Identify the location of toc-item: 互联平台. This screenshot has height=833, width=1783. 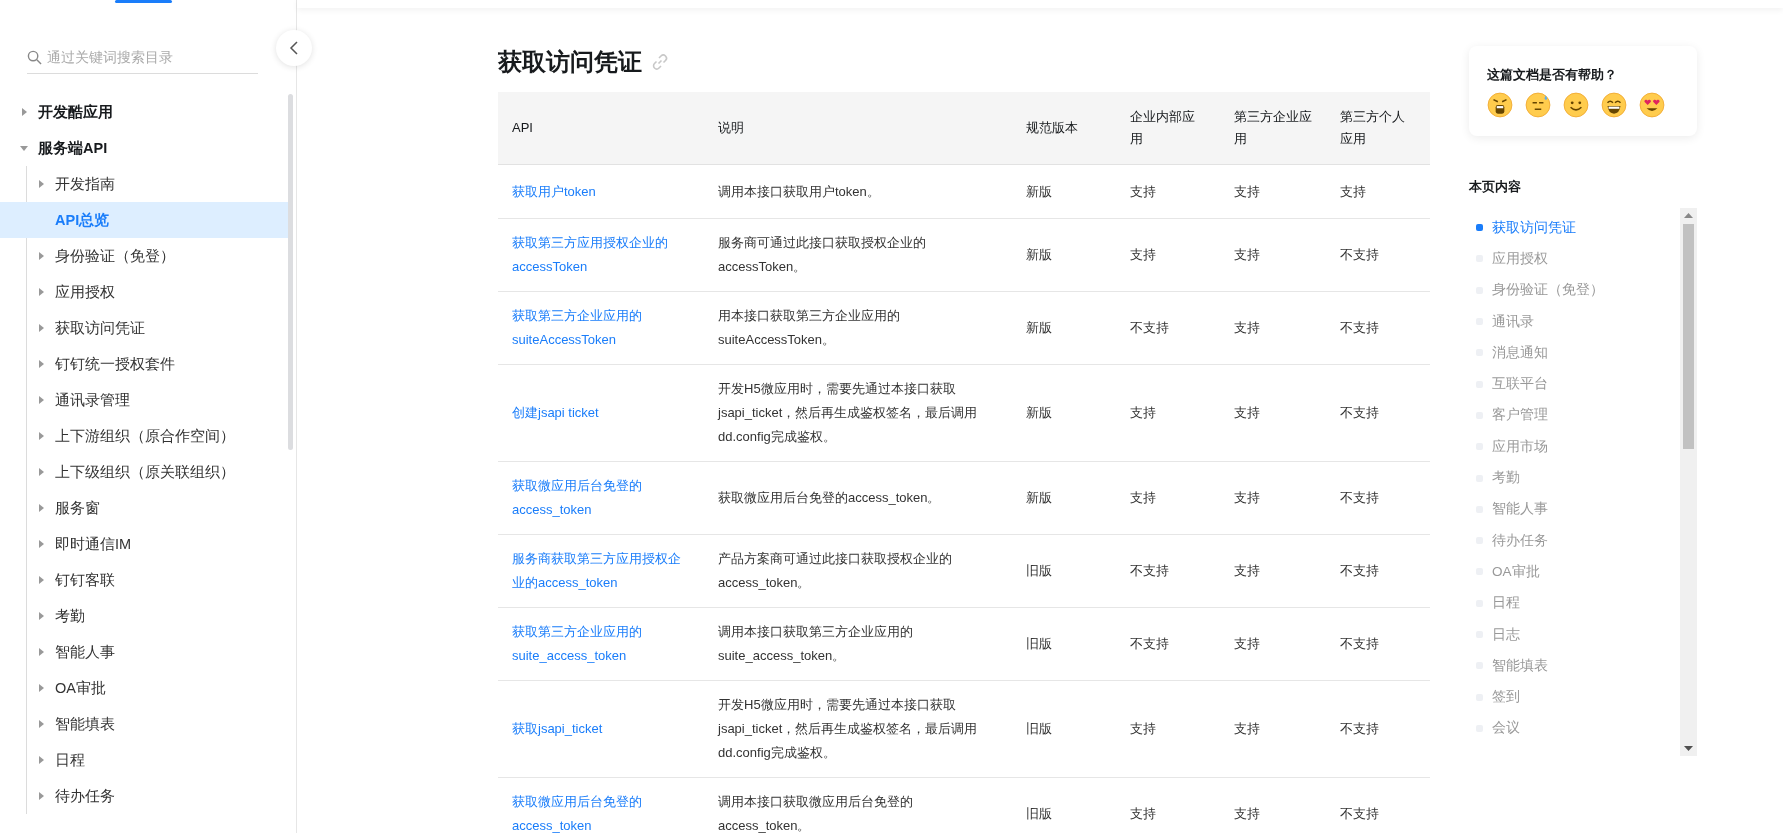
(1574, 384).